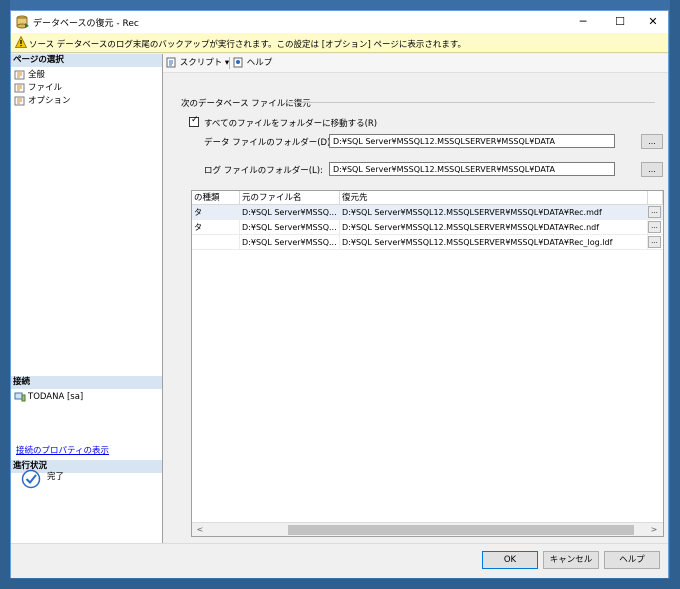  I want to click on desktop-background-left, so click(5, 294).